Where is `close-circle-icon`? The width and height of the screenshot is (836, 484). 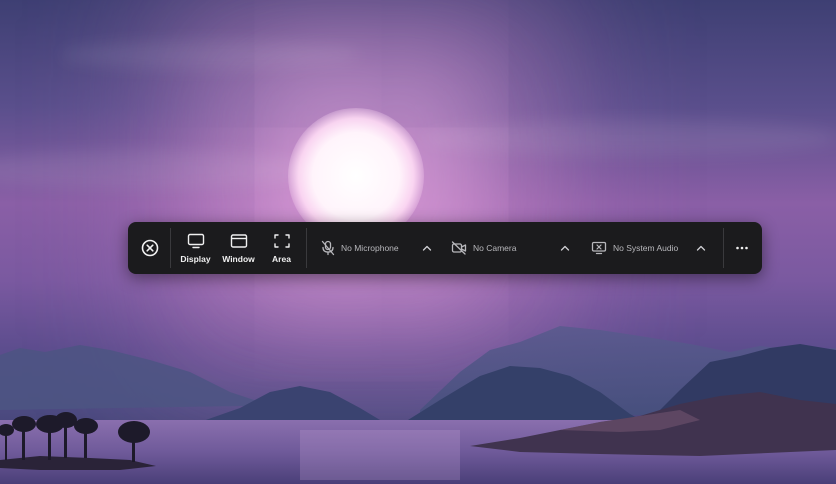 close-circle-icon is located at coordinates (150, 248).